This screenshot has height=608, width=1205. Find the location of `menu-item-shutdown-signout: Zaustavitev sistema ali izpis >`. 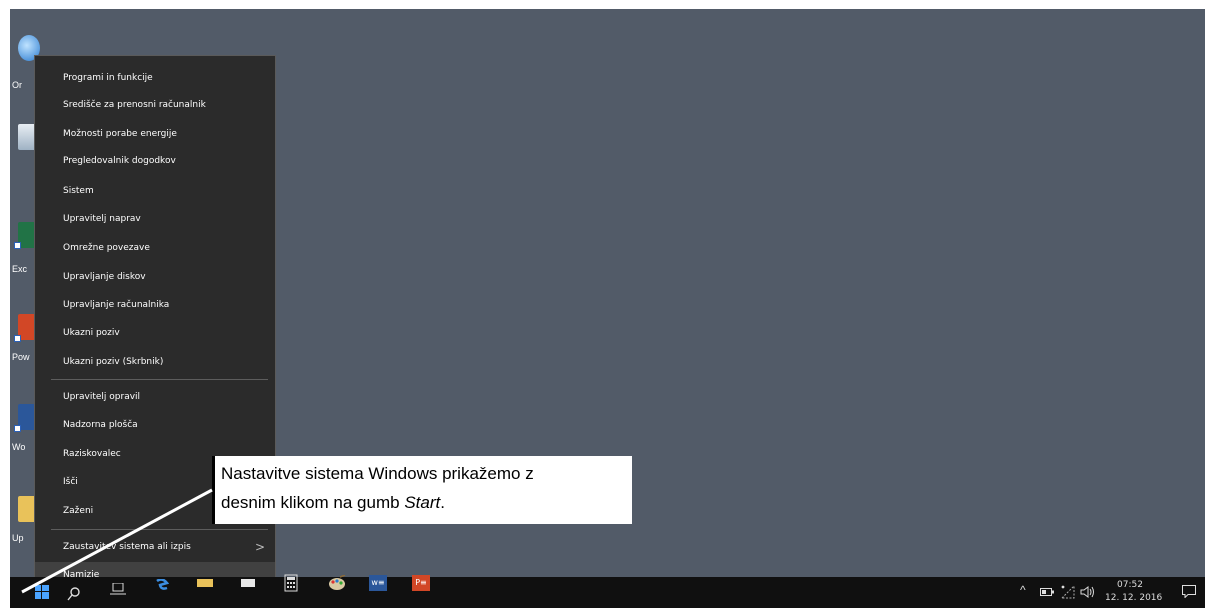

menu-item-shutdown-signout: Zaustavitev sistema ali izpis > is located at coordinates (155, 547).